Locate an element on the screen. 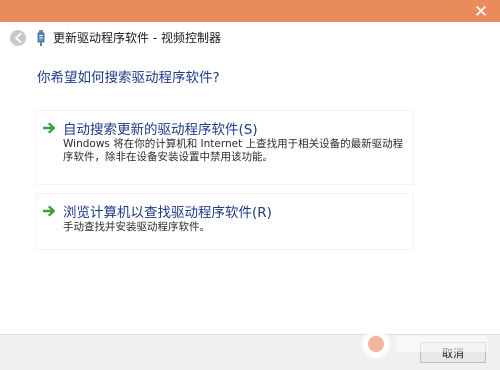  option-browse-computer: 浏览计算机以查找驱动程序软件(R) 手动查找并安装驱动程序软件。 is located at coordinates (225, 221).